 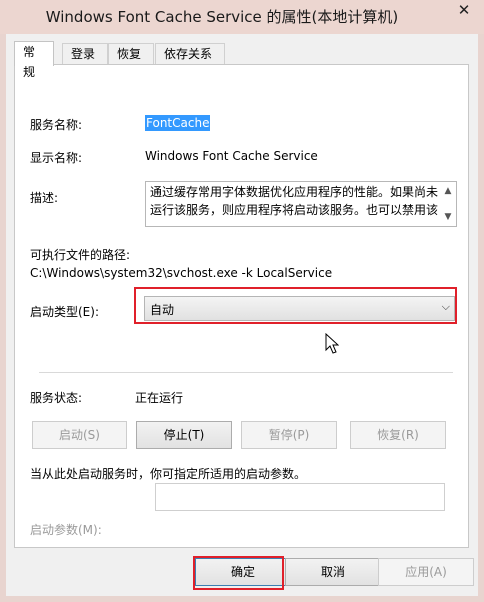 What do you see at coordinates (178, 123) in the screenshot?
I see `service-name-value: FontCache` at bounding box center [178, 123].